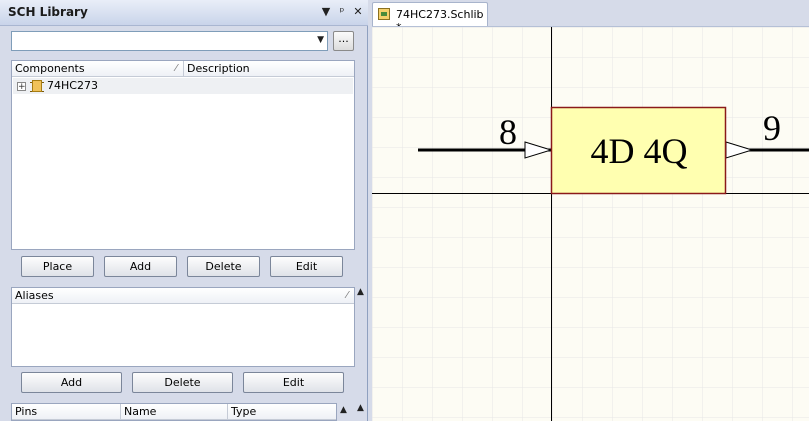 The width and height of the screenshot is (809, 421). Describe the element at coordinates (140, 266) in the screenshot. I see `add-component-button: Add` at that location.